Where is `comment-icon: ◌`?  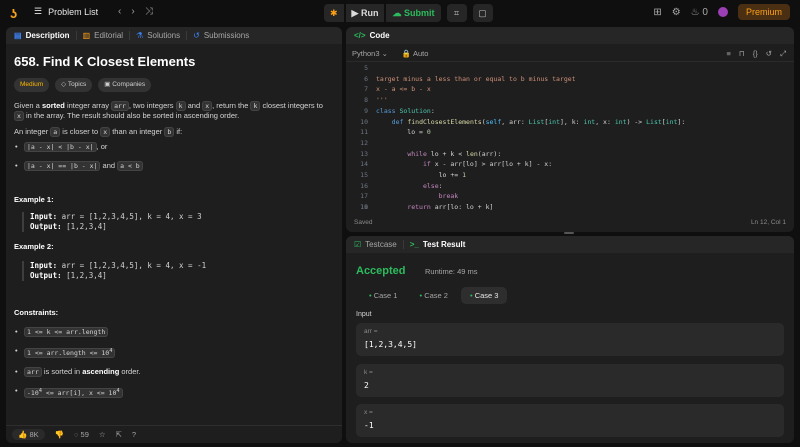
comment-icon: ◌ is located at coordinates (76, 434).